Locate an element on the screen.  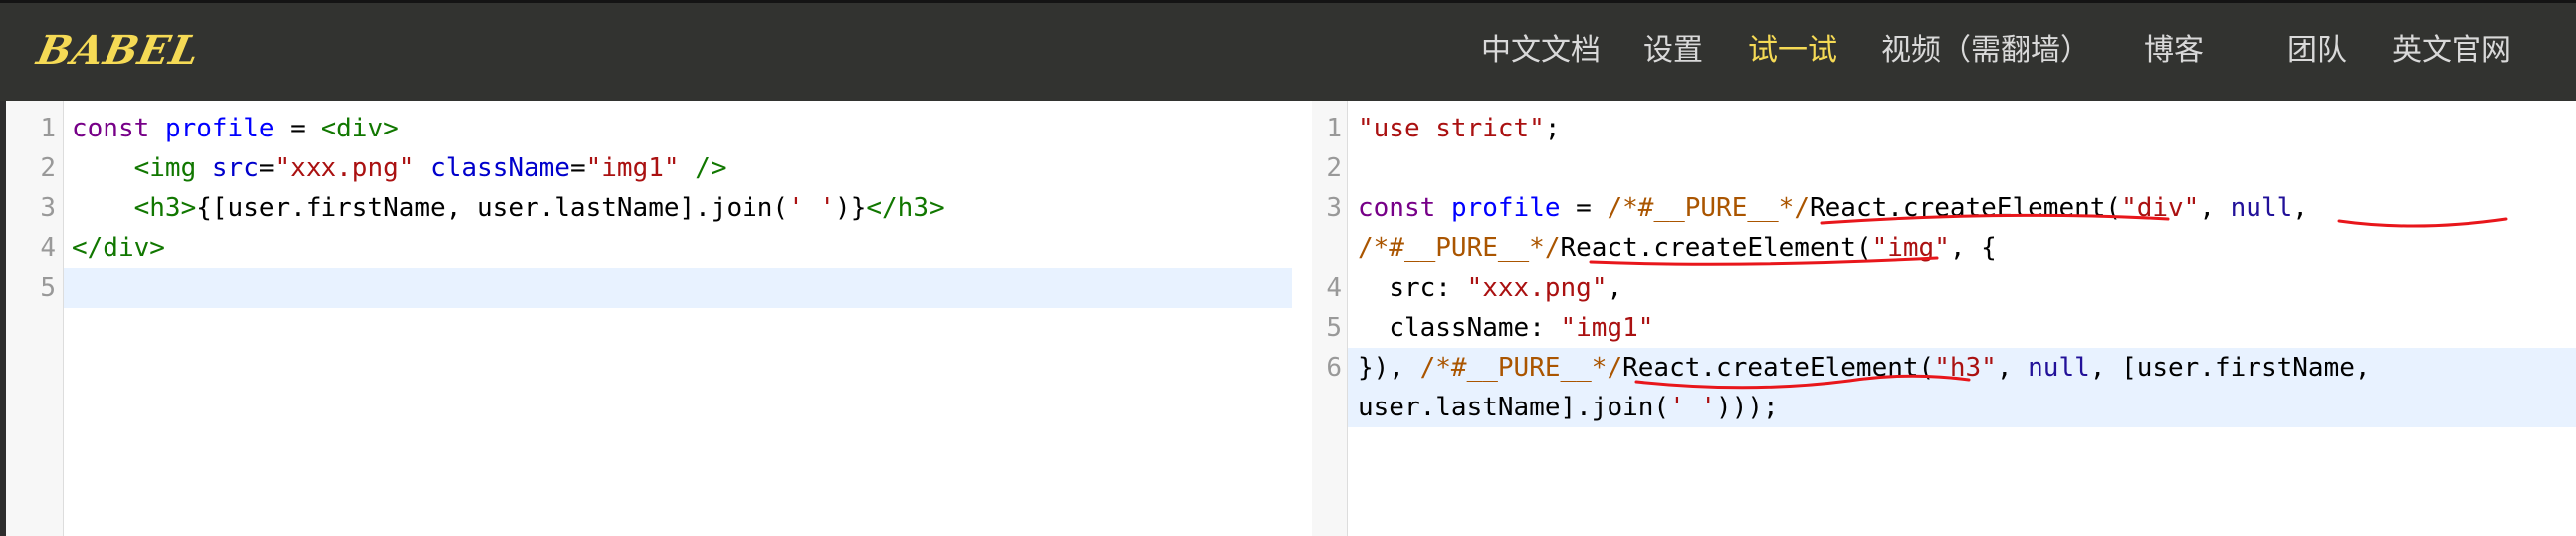
token-string: "h3" is located at coordinates (1965, 368).